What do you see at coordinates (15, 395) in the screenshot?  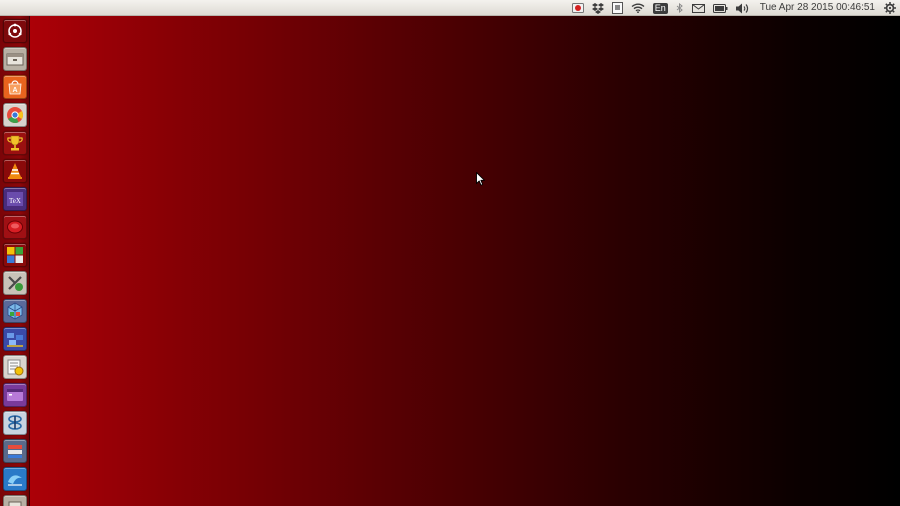 I see `purple-window-icon` at bounding box center [15, 395].